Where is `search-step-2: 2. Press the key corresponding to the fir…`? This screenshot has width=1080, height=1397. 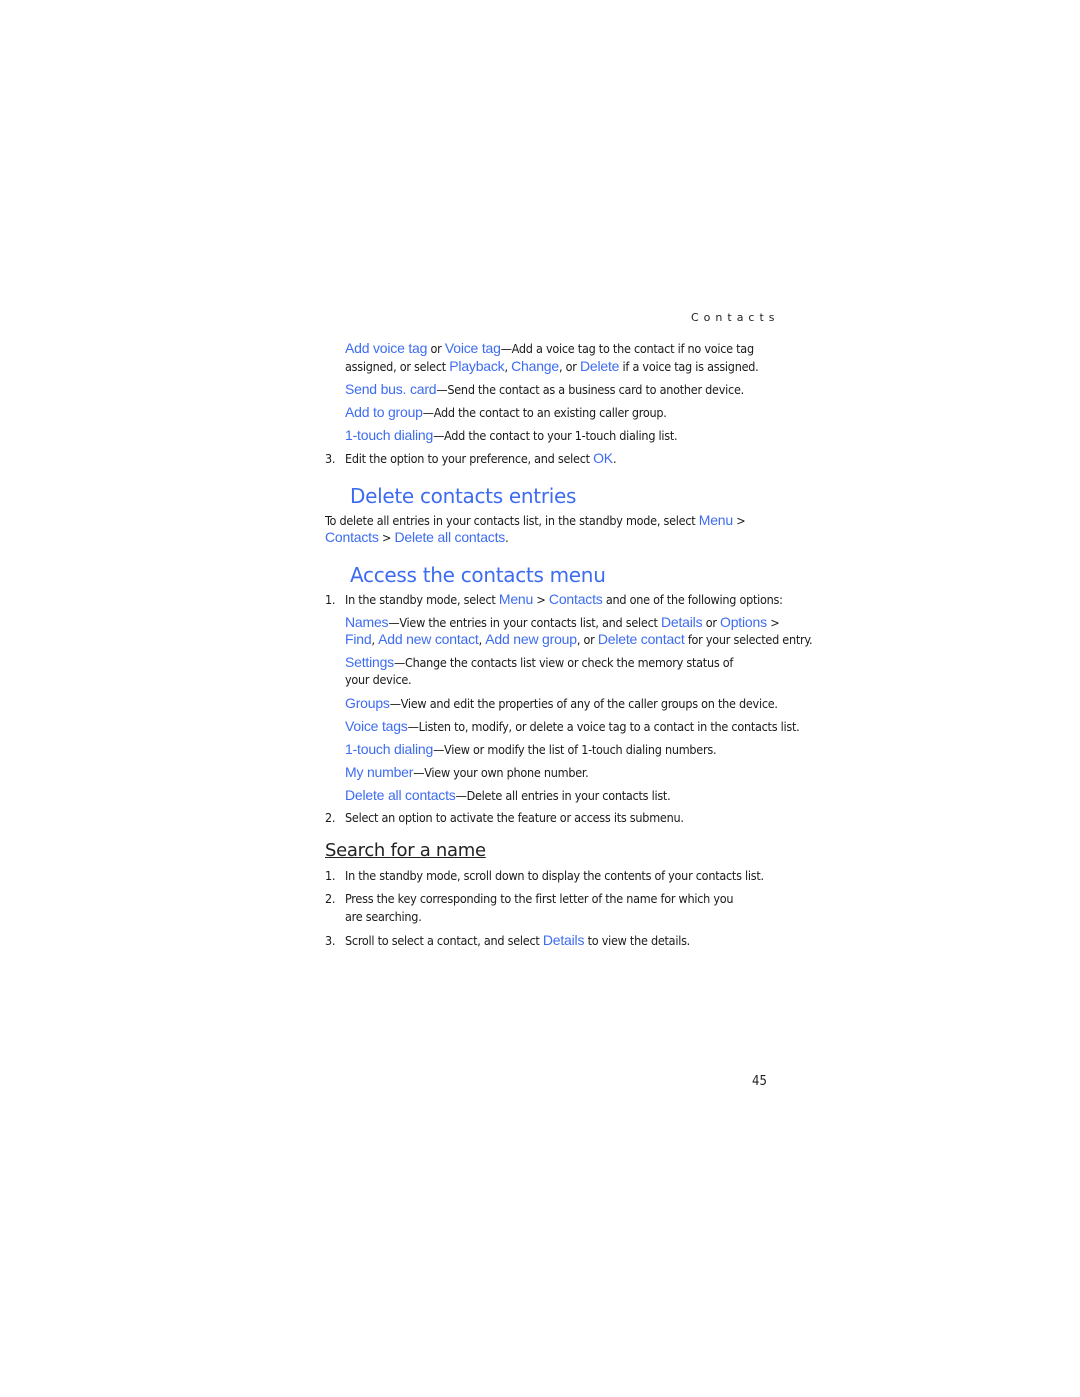
search-step-2: 2. Press the key corresponding to the fir… is located at coordinates (529, 898).